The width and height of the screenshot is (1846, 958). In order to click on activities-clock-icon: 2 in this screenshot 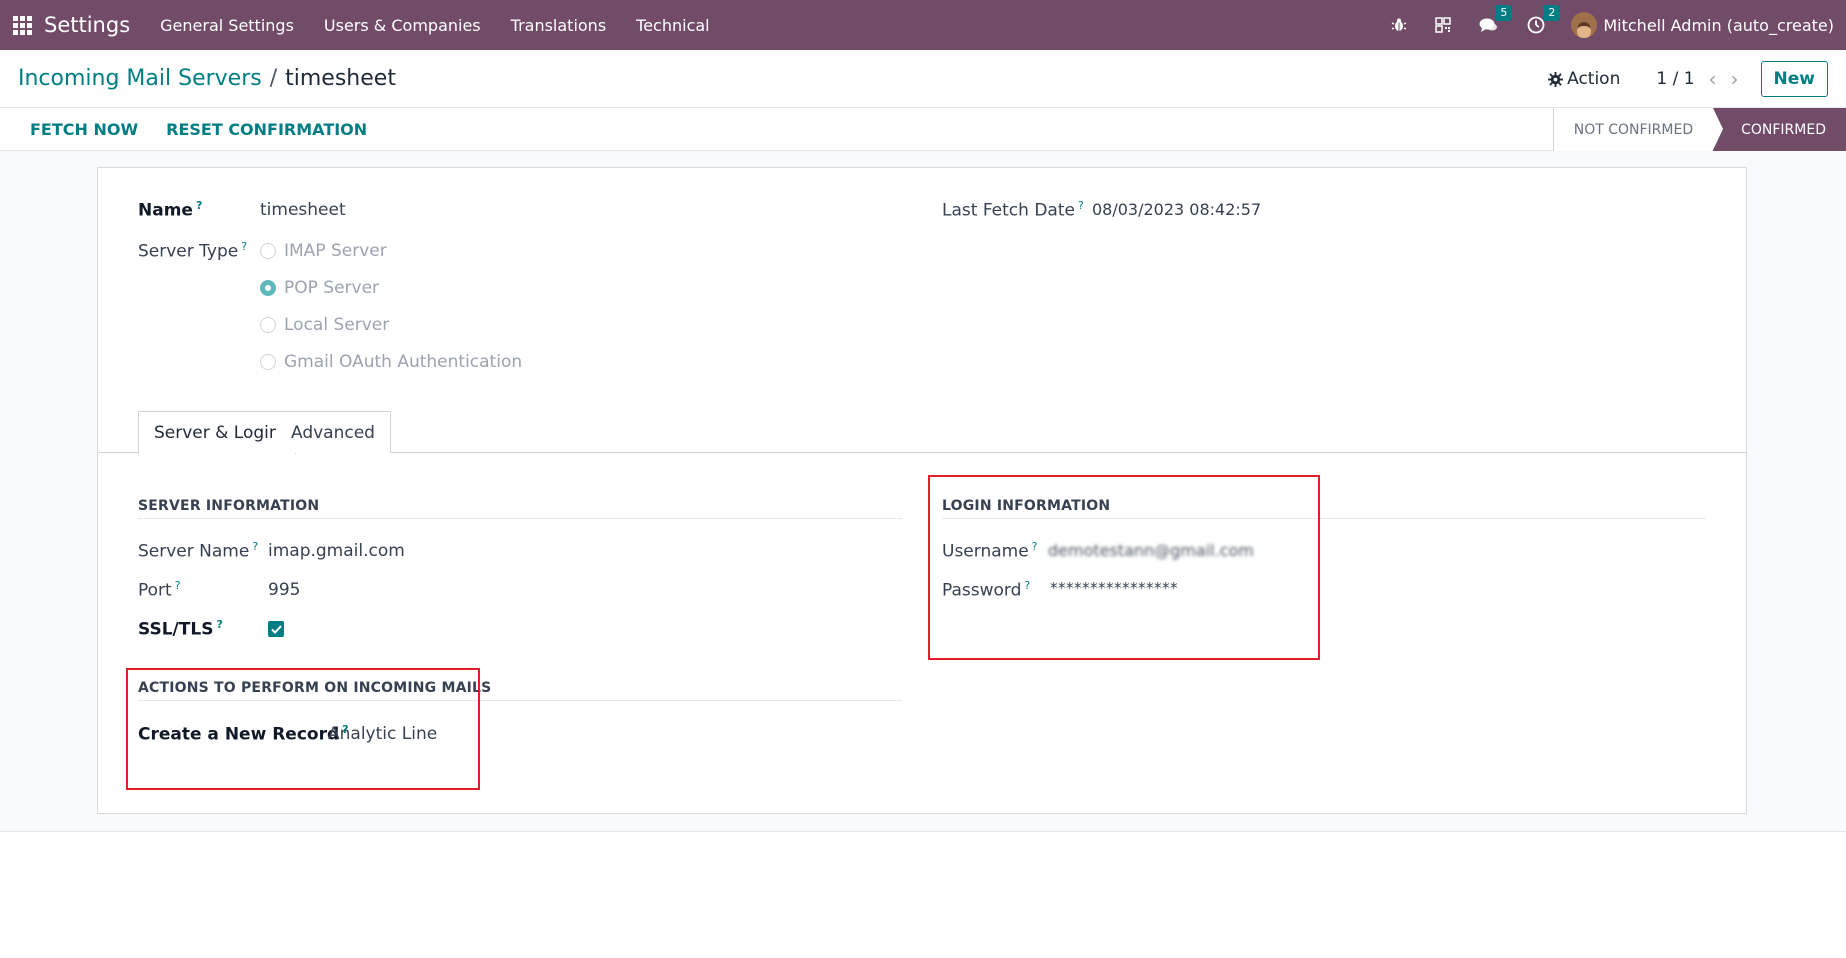, I will do `click(1544, 19)`.